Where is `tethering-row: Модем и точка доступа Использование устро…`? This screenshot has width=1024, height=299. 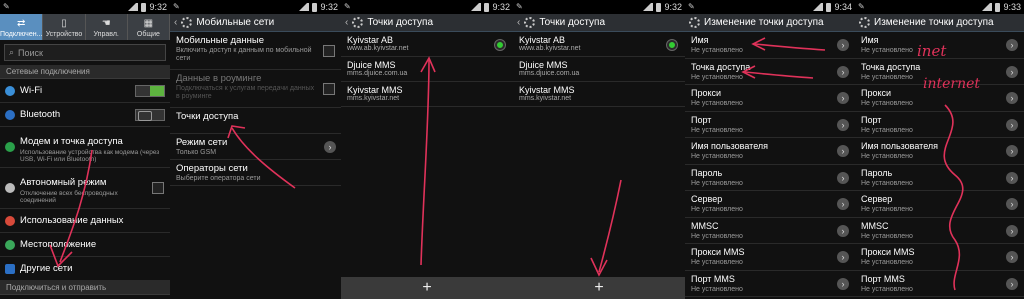
tethering-row: Модем и точка доступа Использование устро… is located at coordinates (85, 147).